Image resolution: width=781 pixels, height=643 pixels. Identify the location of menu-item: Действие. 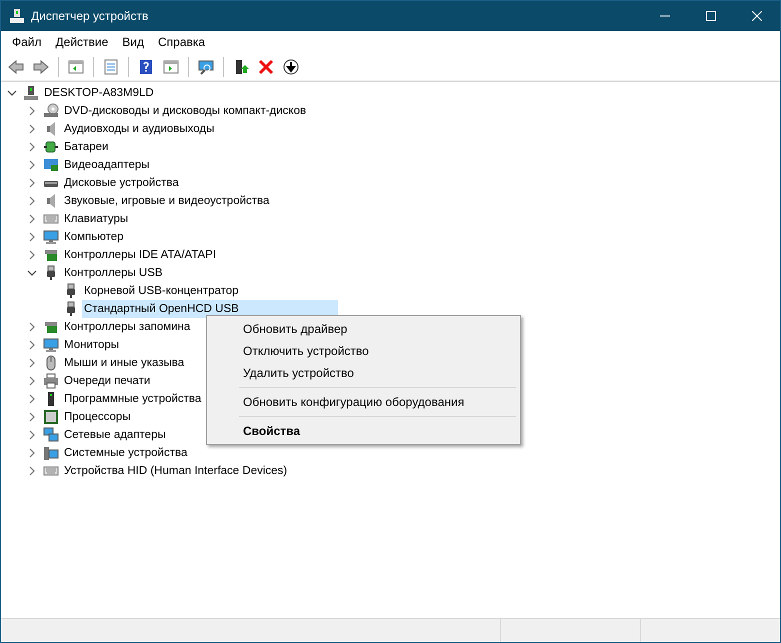
(82, 42).